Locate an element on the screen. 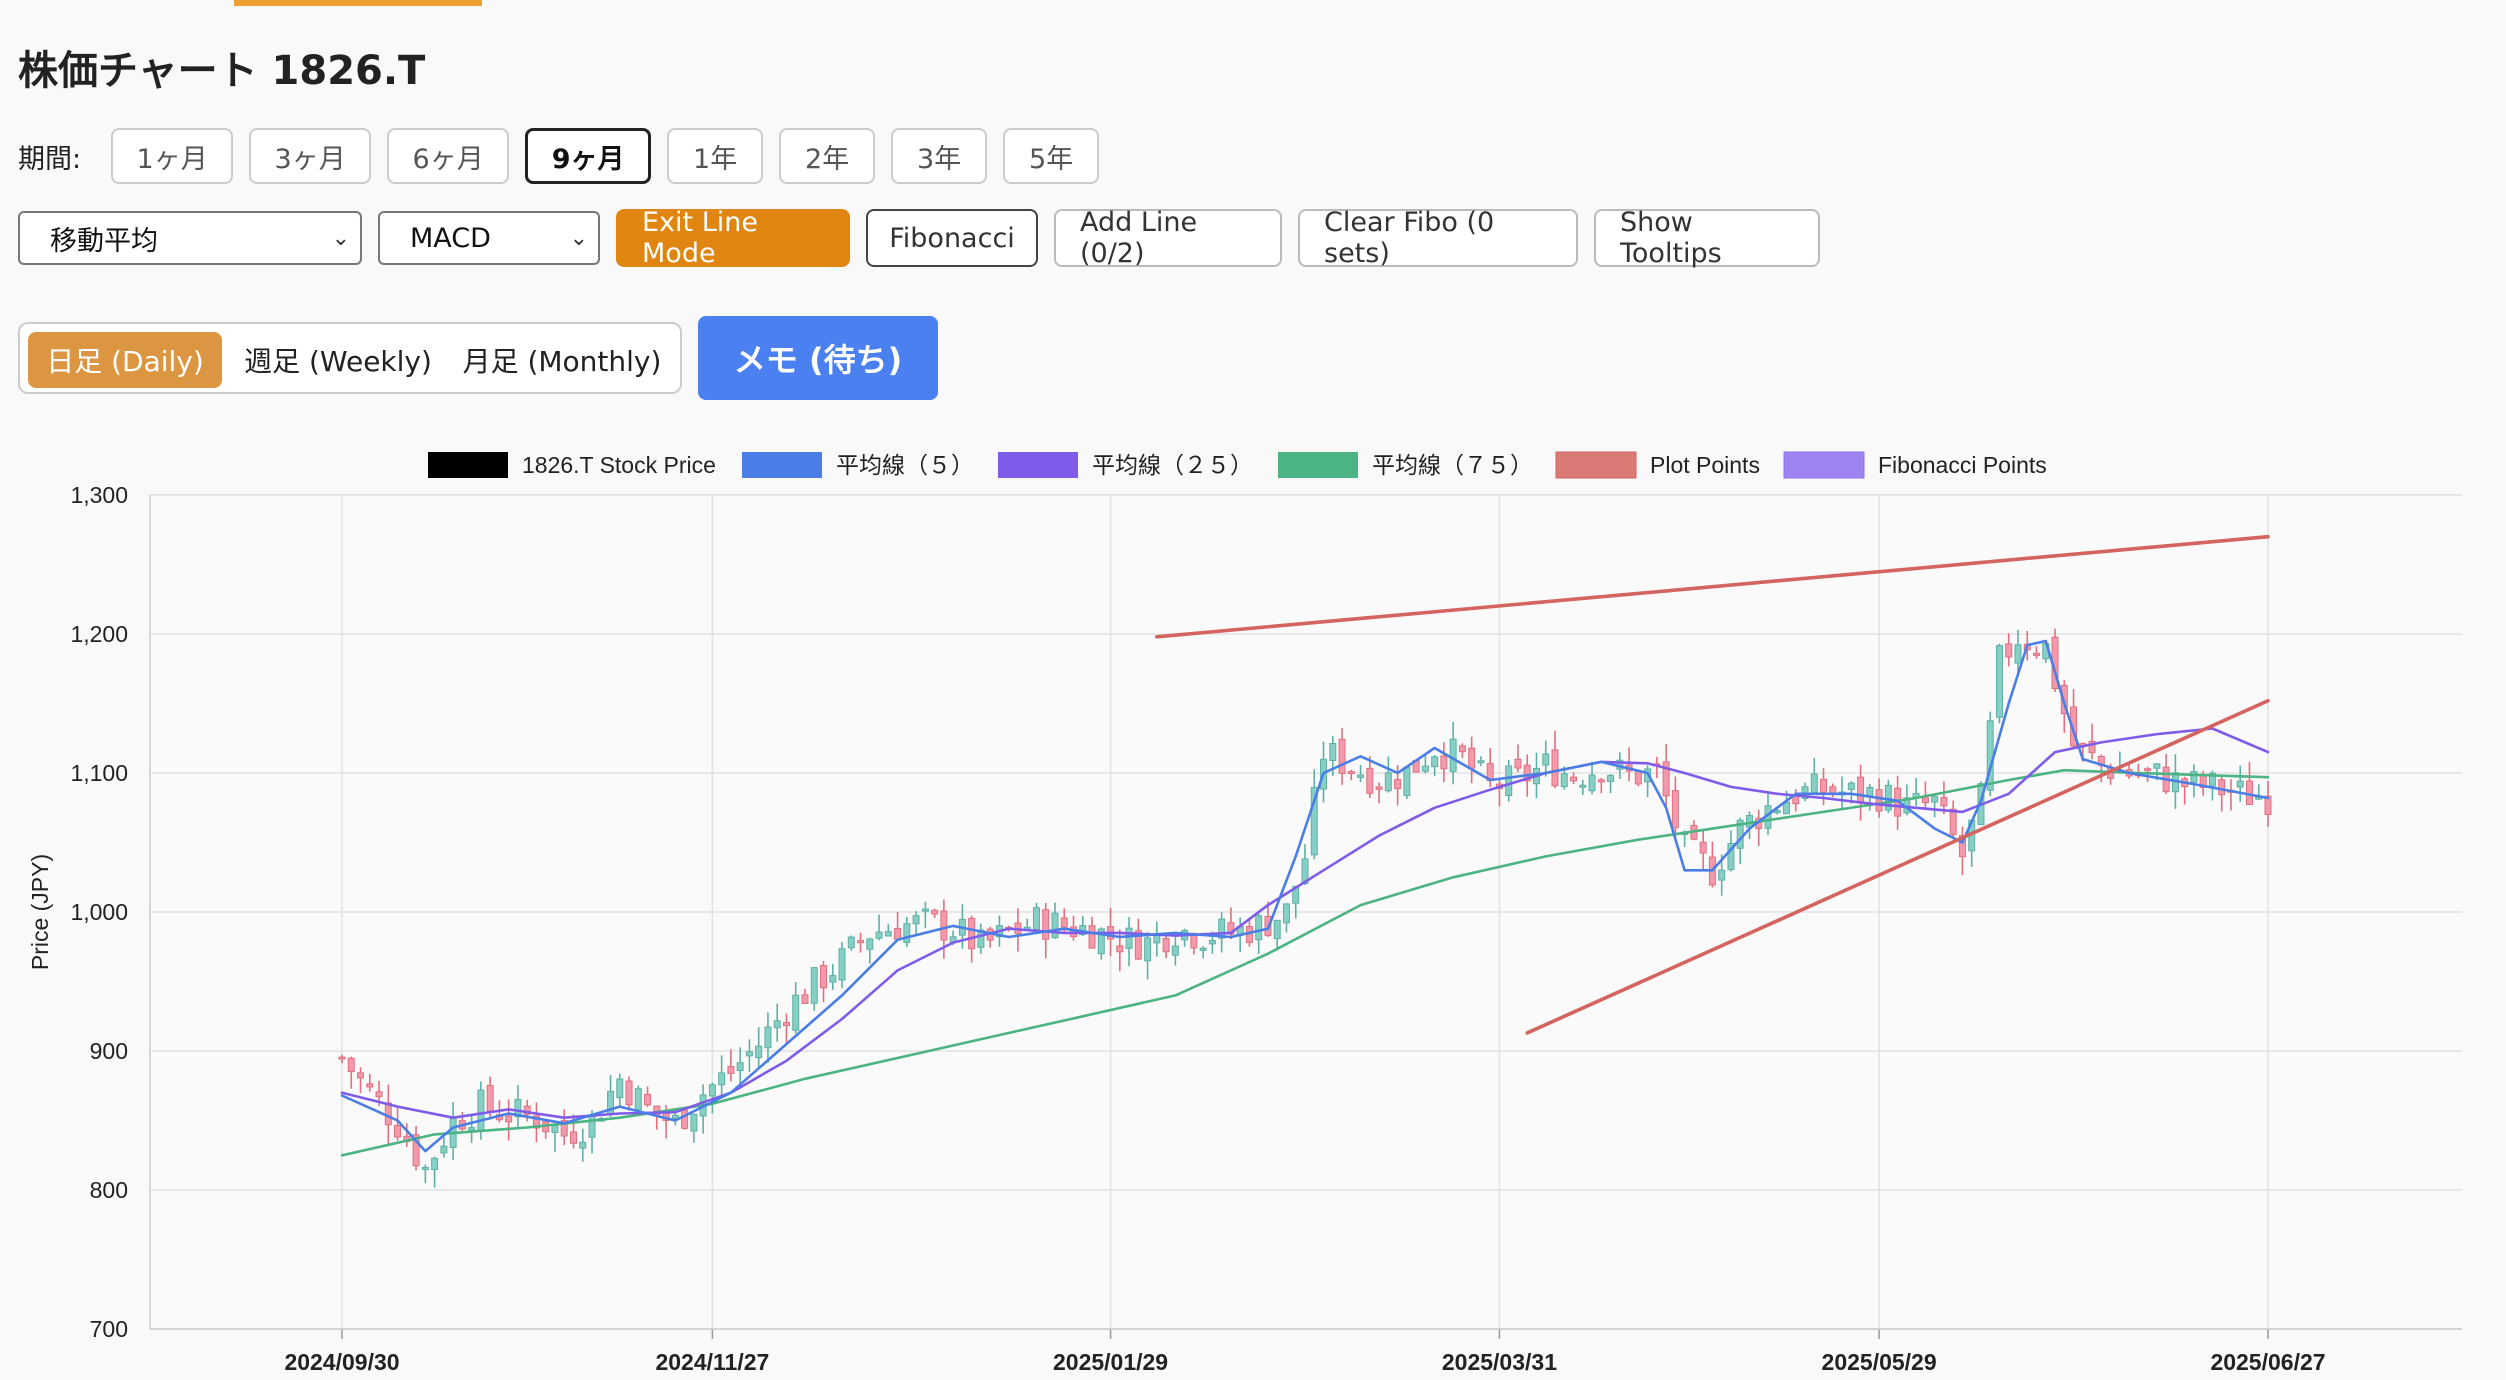 Image resolution: width=2506 pixels, height=1380 pixels. y-tick-label: 1,100 is located at coordinates (99, 773).